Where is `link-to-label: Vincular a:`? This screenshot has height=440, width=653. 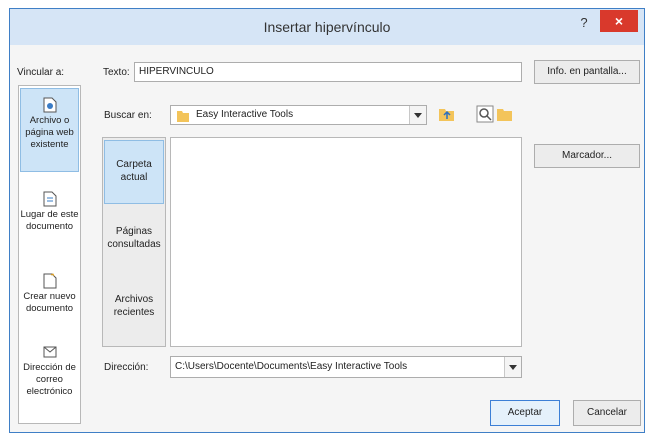
link-to-label: Vincular a: is located at coordinates (41, 72).